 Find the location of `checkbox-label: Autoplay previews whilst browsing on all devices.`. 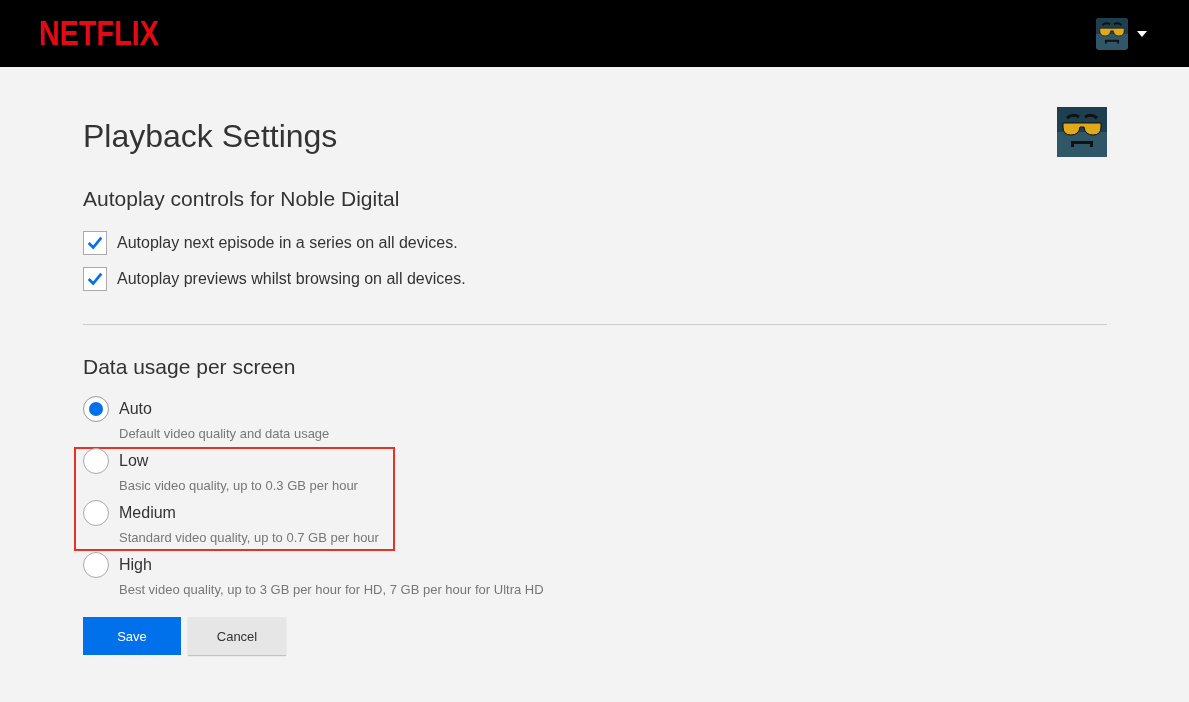

checkbox-label: Autoplay previews whilst browsing on all devices. is located at coordinates (291, 279).